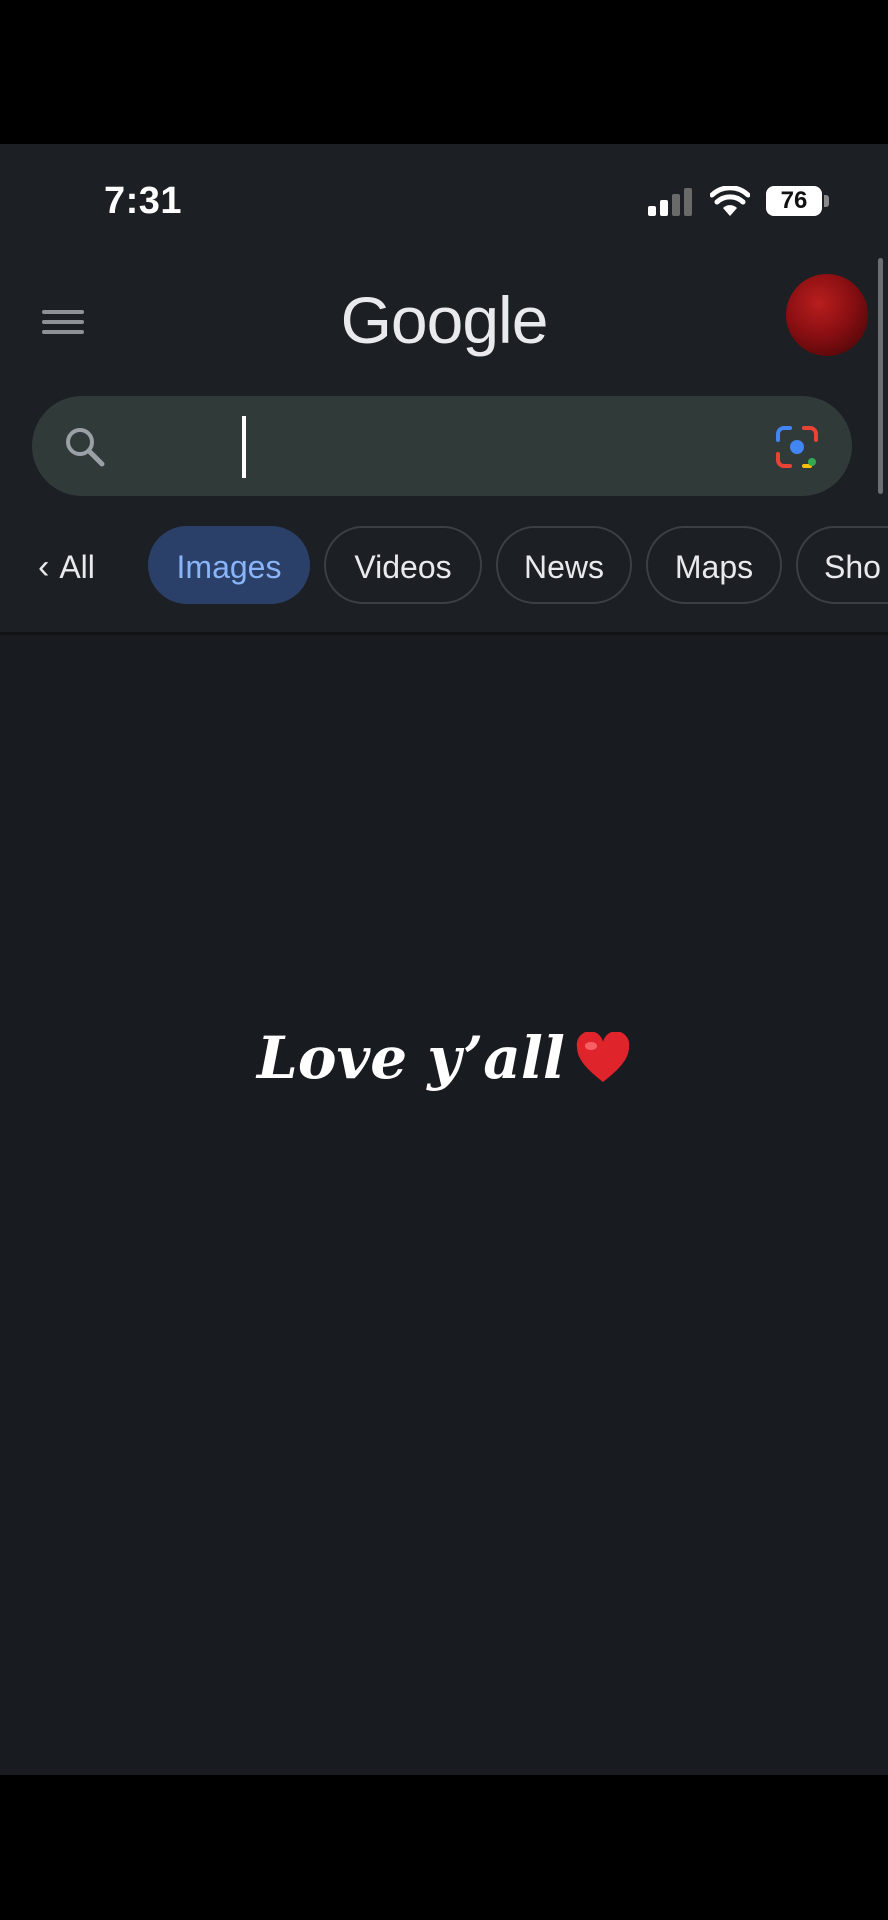 The height and width of the screenshot is (1920, 888). Describe the element at coordinates (564, 565) in the screenshot. I see `chip-news: News` at that location.